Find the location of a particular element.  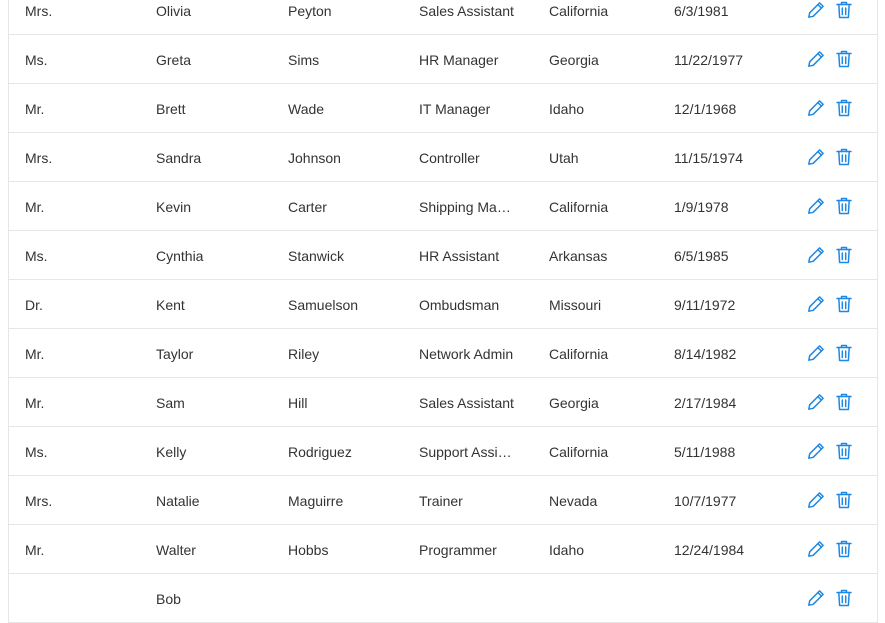

first-name-cell: Sam is located at coordinates (213, 402).